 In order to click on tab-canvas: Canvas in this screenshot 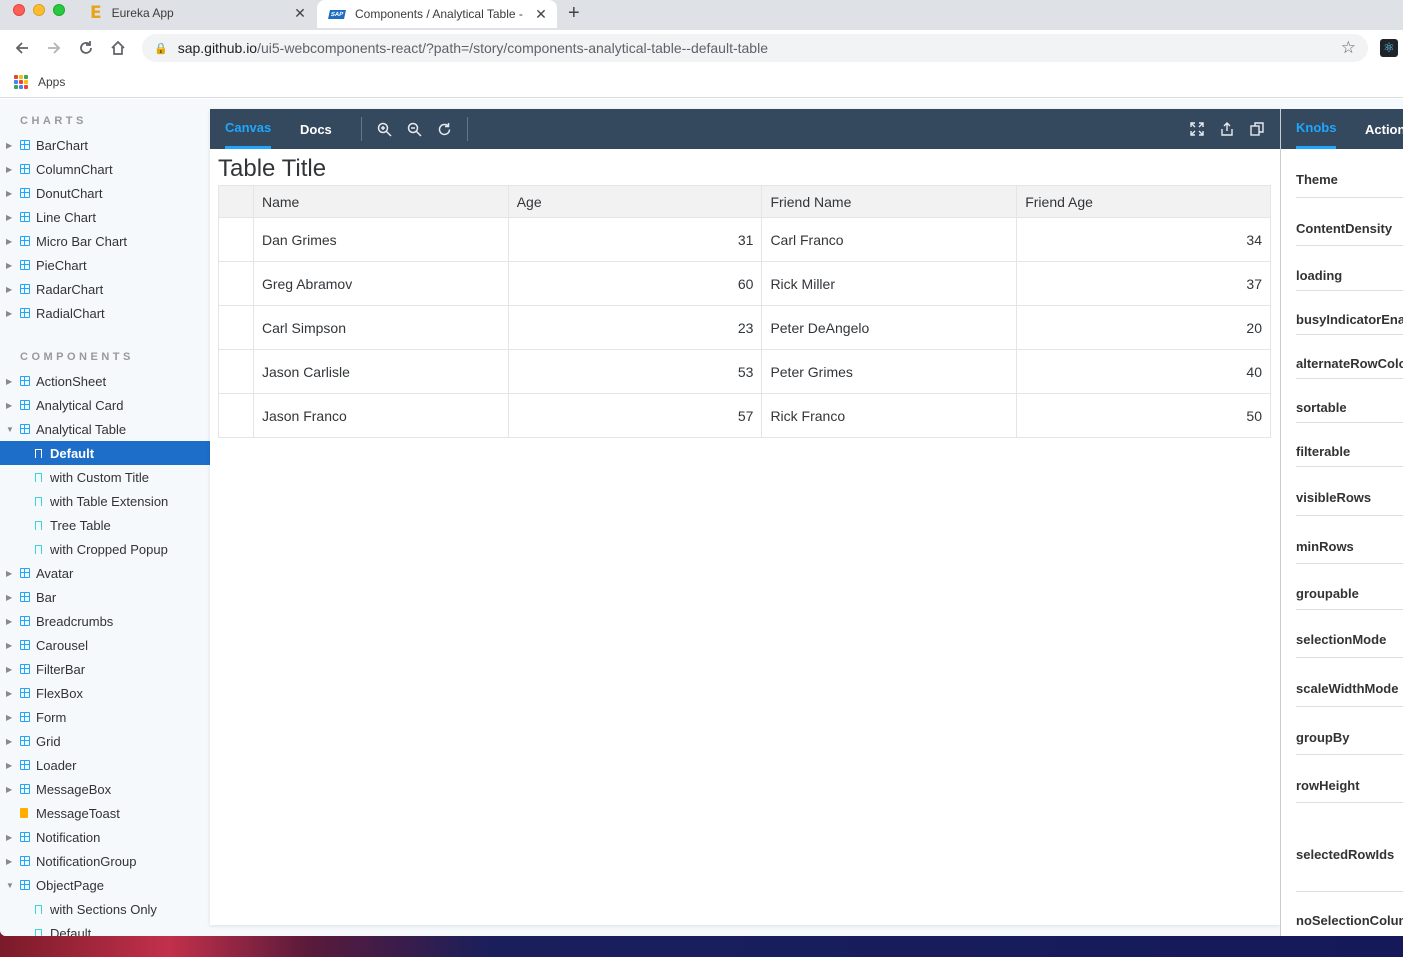, I will do `click(248, 129)`.